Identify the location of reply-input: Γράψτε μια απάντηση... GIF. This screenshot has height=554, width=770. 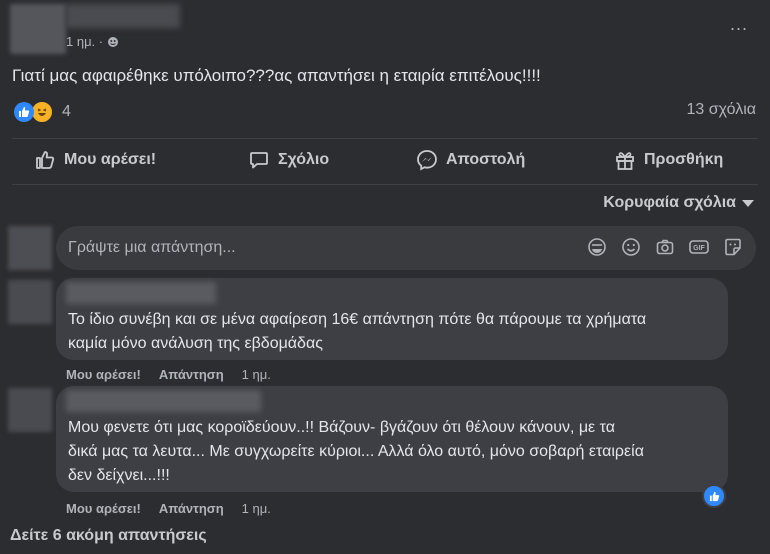
(406, 248).